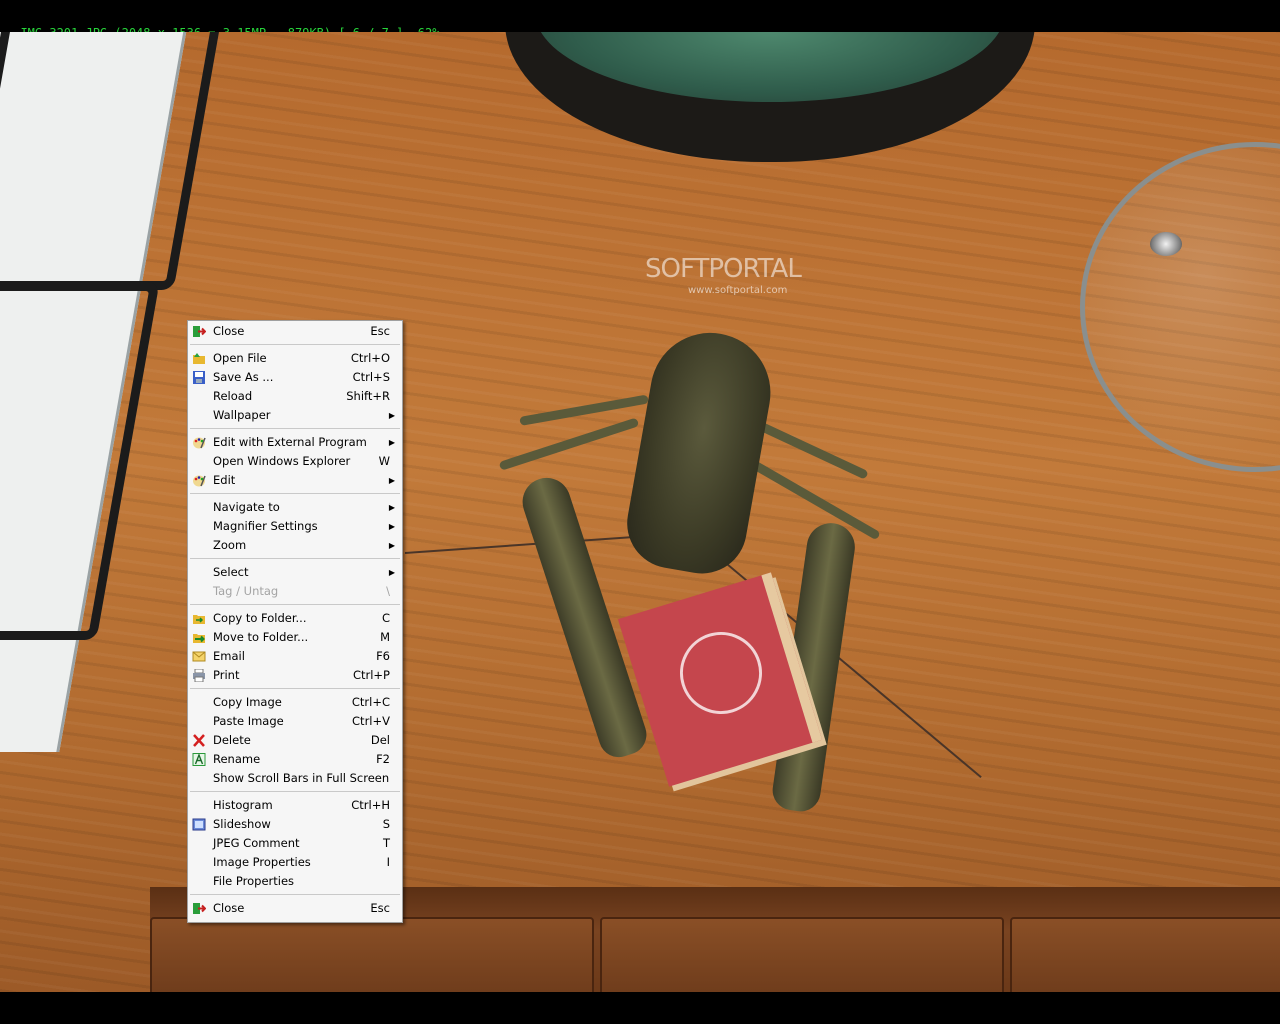 The width and height of the screenshot is (1280, 1024). Describe the element at coordinates (295, 637) in the screenshot. I see `menu-move-to-folder: Move to Folder... M` at that location.